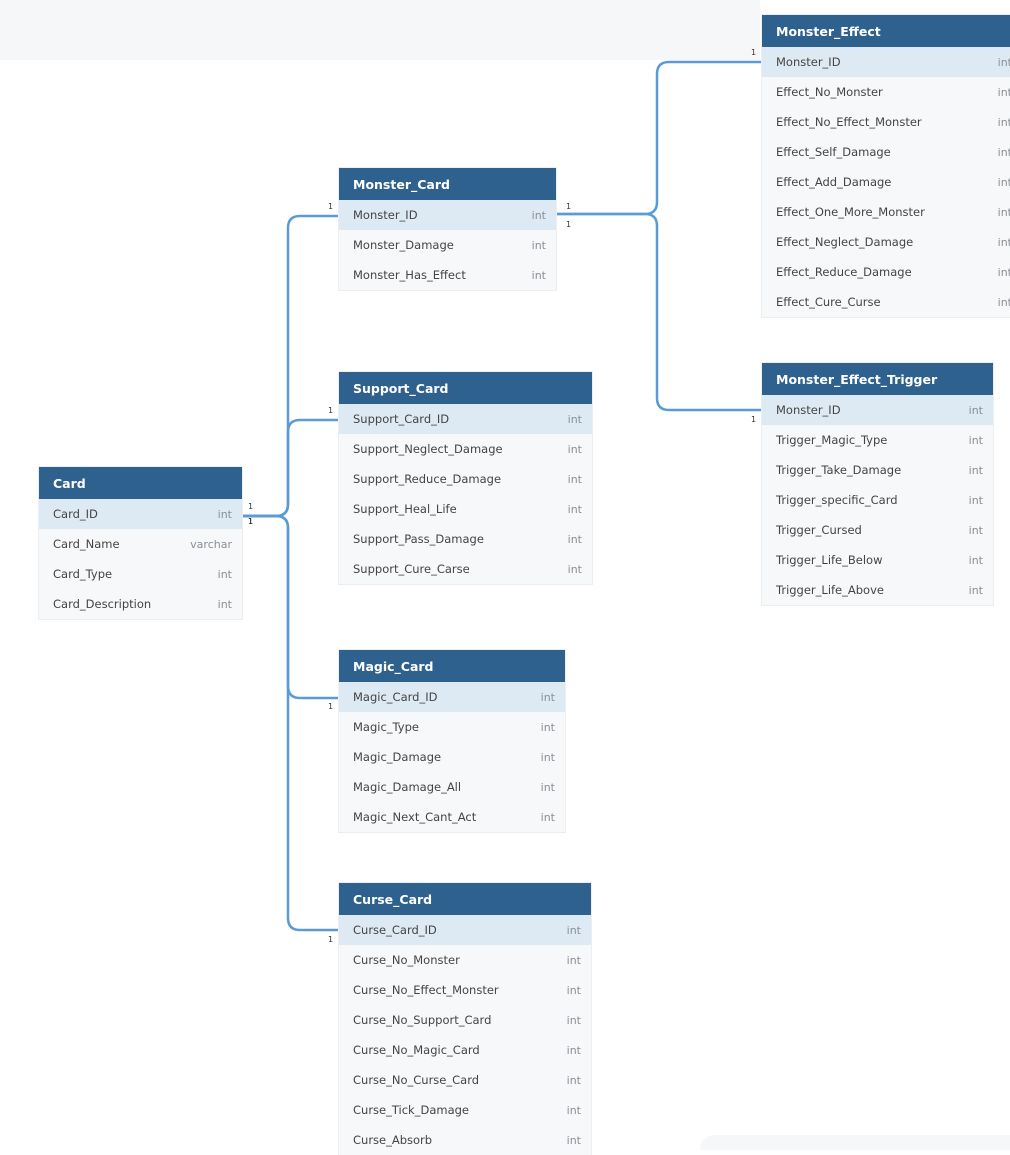 This screenshot has width=1010, height=1155. I want to click on column-row: Support_Pass_Damage int, so click(465, 539).